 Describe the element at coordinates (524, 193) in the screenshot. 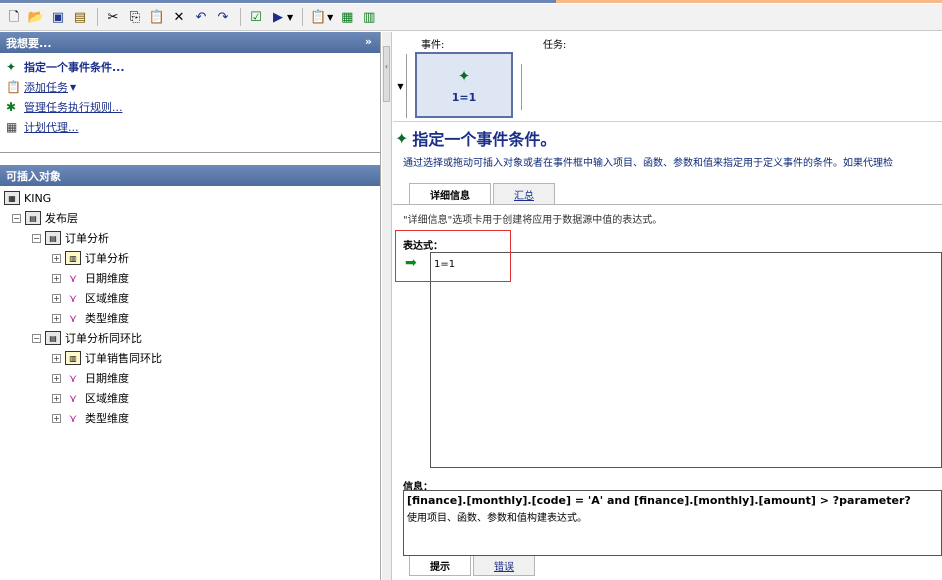

I see `tab-summary: 汇总` at that location.